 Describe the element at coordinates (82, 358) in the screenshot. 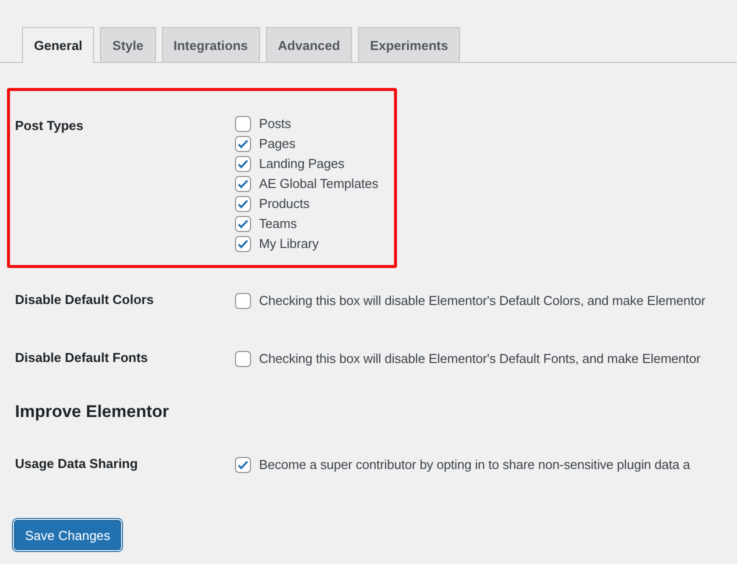

I see `setting-label: Disable Default Fonts` at that location.